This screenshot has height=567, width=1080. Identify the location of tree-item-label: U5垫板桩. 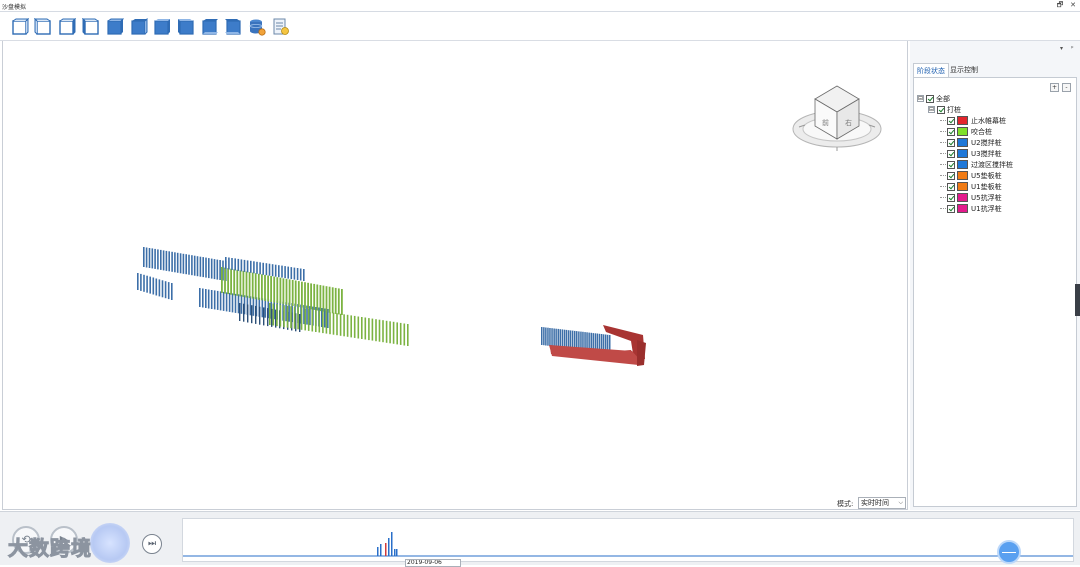
(986, 175).